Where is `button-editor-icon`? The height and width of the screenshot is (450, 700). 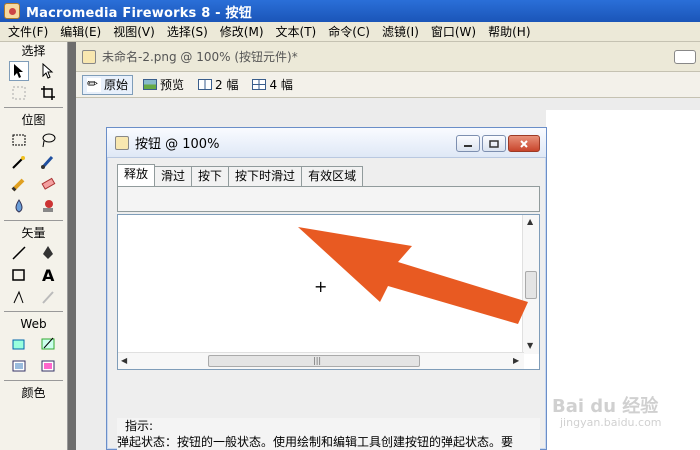
button-editor-icon is located at coordinates (122, 142).